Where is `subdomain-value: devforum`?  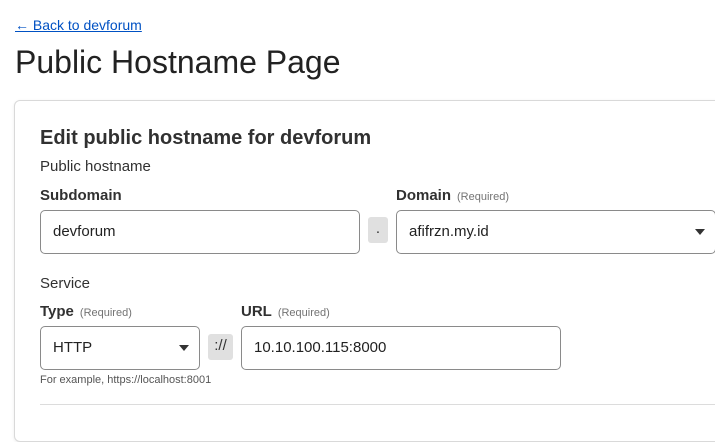
subdomain-value: devforum is located at coordinates (84, 231).